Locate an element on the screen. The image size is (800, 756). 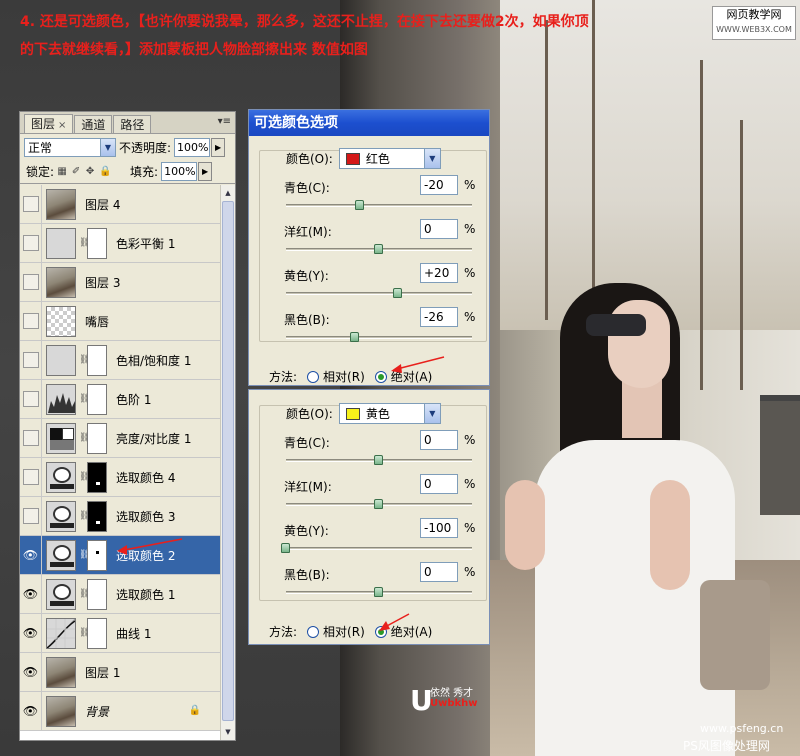
radio-absolute is located at coordinates (380, 376).